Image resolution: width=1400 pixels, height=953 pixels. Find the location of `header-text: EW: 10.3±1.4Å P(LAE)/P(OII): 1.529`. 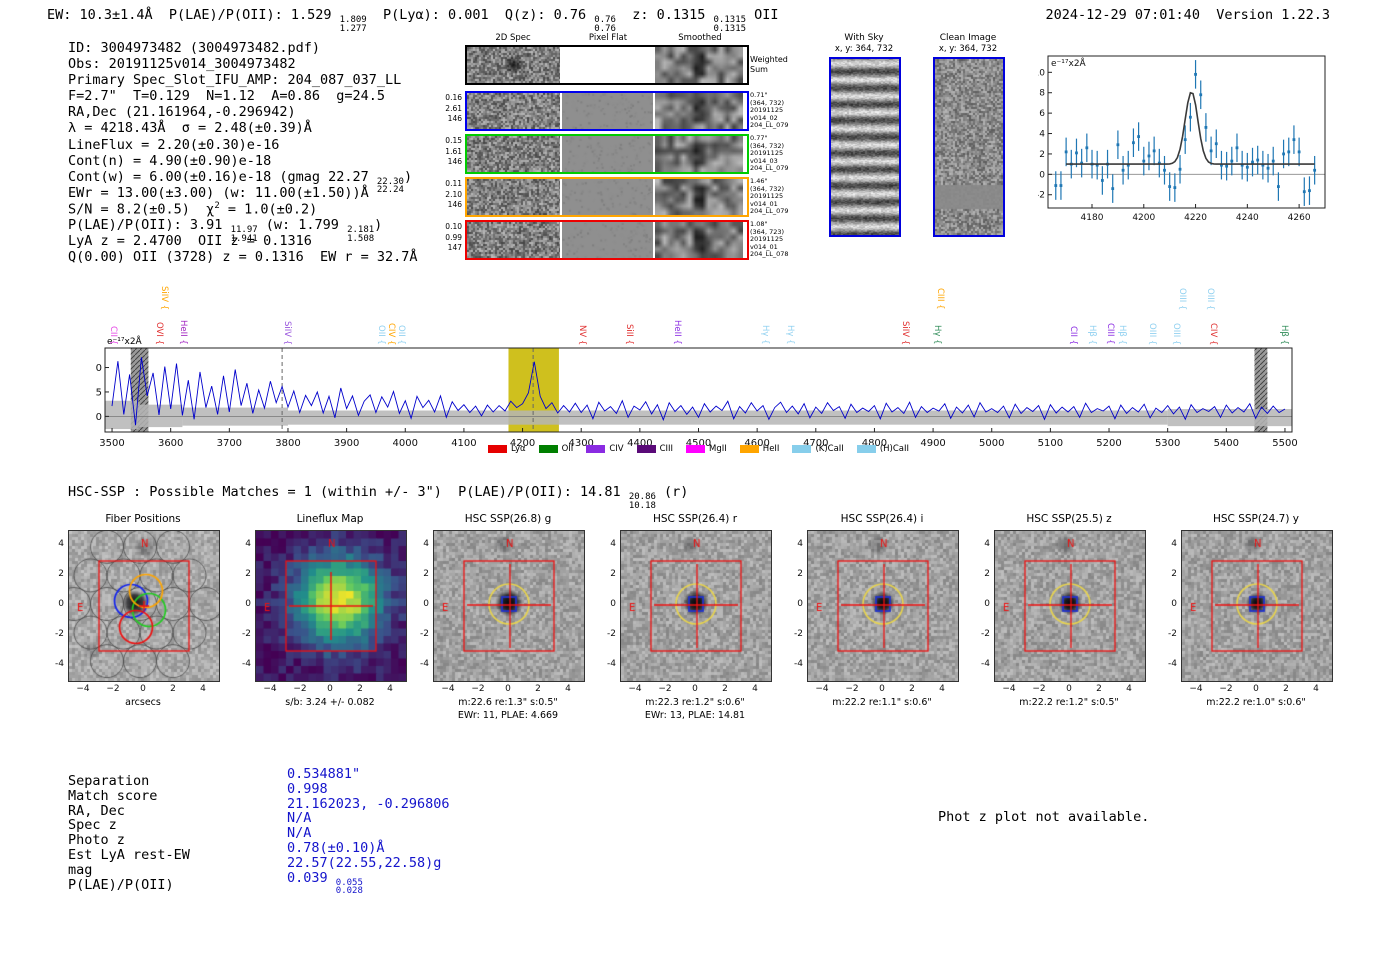

header-text: EW: 10.3±1.4Å P(LAE)/P(OII): 1.529 is located at coordinates (193, 15).